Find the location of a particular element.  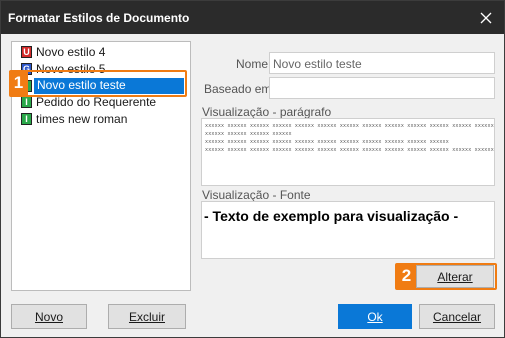

alterar-button-label: Alterar is located at coordinates (455, 276).